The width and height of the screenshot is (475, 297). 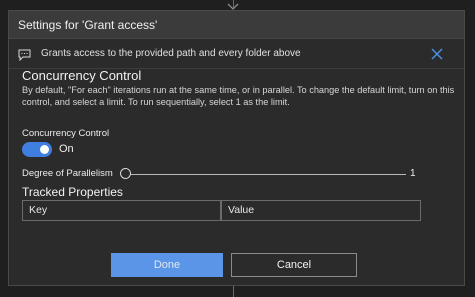 What do you see at coordinates (72, 192) in the screenshot?
I see `tracked-properties-title: Tracked Properties` at bounding box center [72, 192].